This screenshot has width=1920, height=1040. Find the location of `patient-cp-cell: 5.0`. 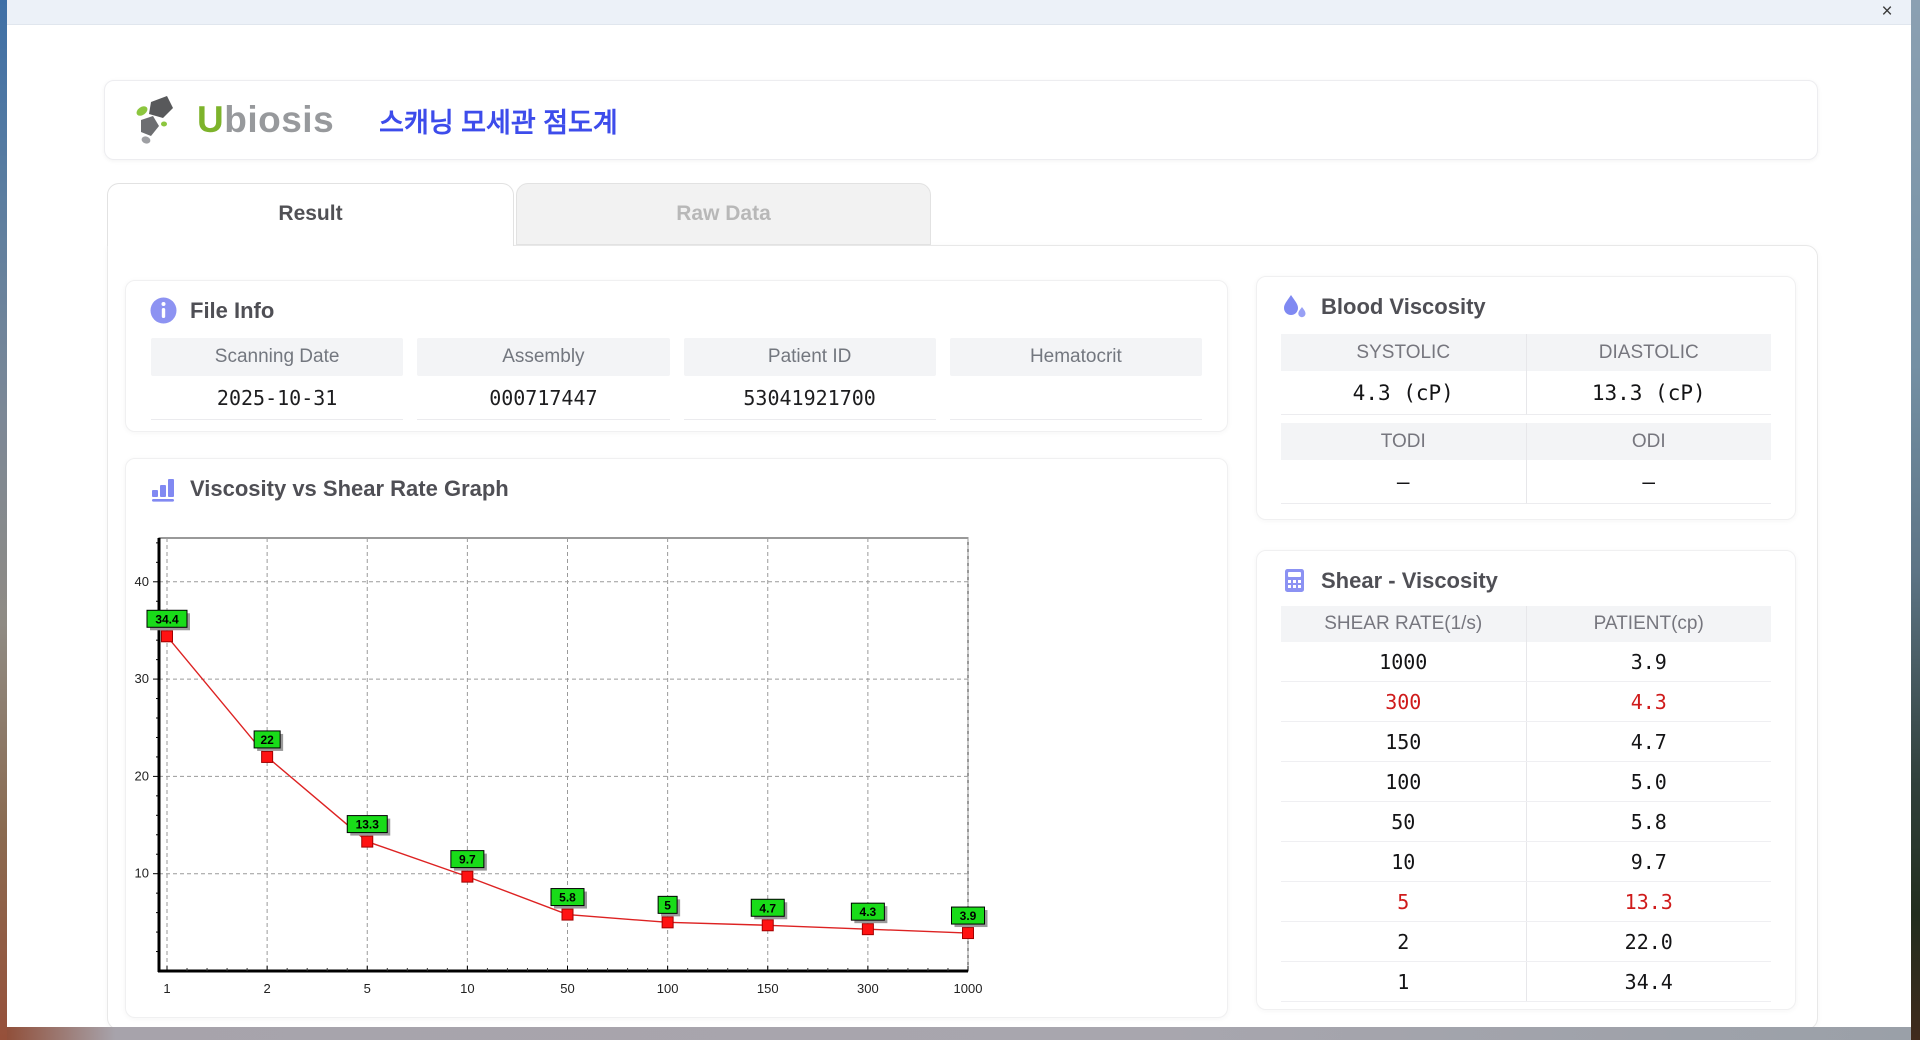

patient-cp-cell: 5.0 is located at coordinates (1648, 781).